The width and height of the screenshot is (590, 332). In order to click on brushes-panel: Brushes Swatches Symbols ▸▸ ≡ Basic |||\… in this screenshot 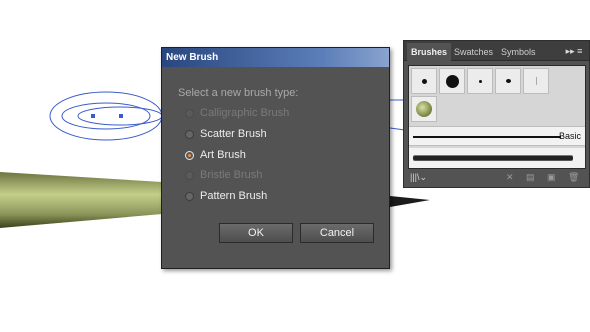, I will do `click(496, 114)`.